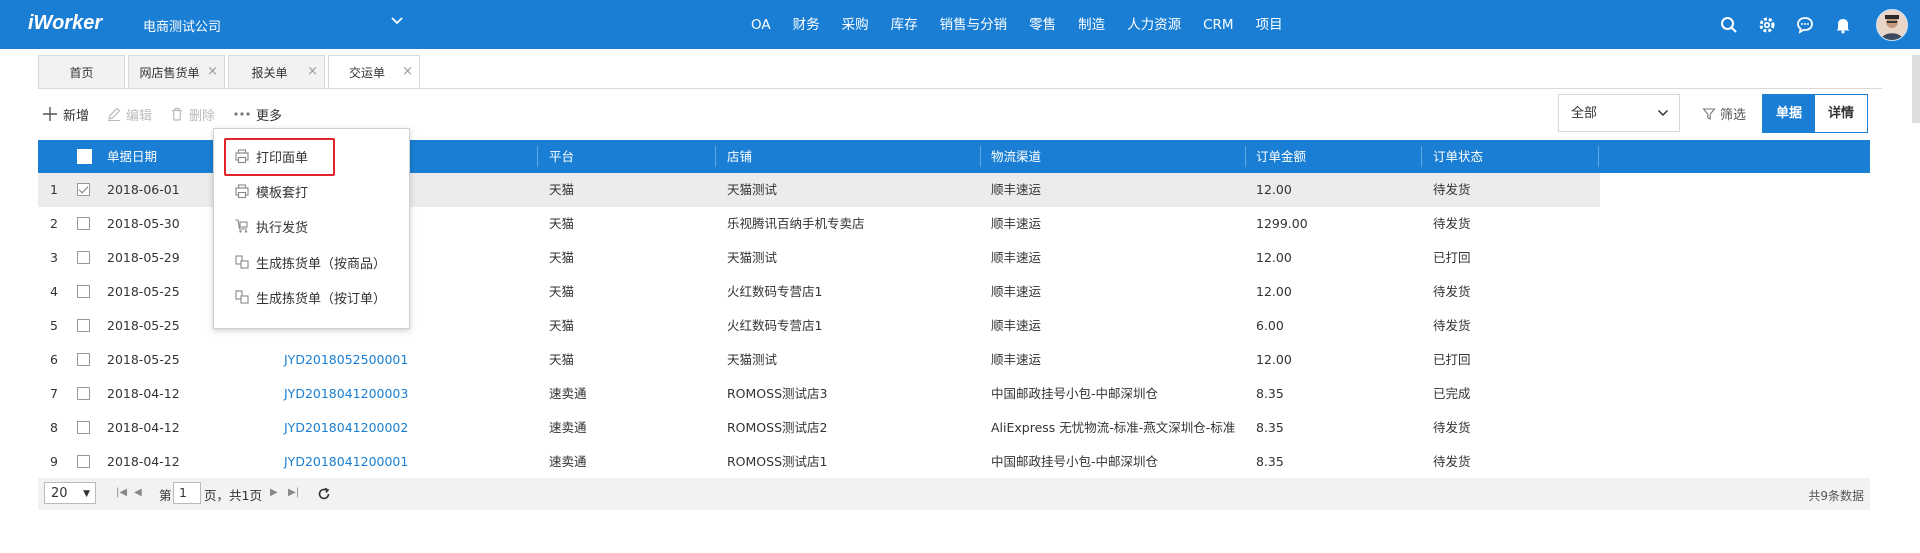 The width and height of the screenshot is (1920, 553). I want to click on filter-label: 筛选, so click(1733, 115).